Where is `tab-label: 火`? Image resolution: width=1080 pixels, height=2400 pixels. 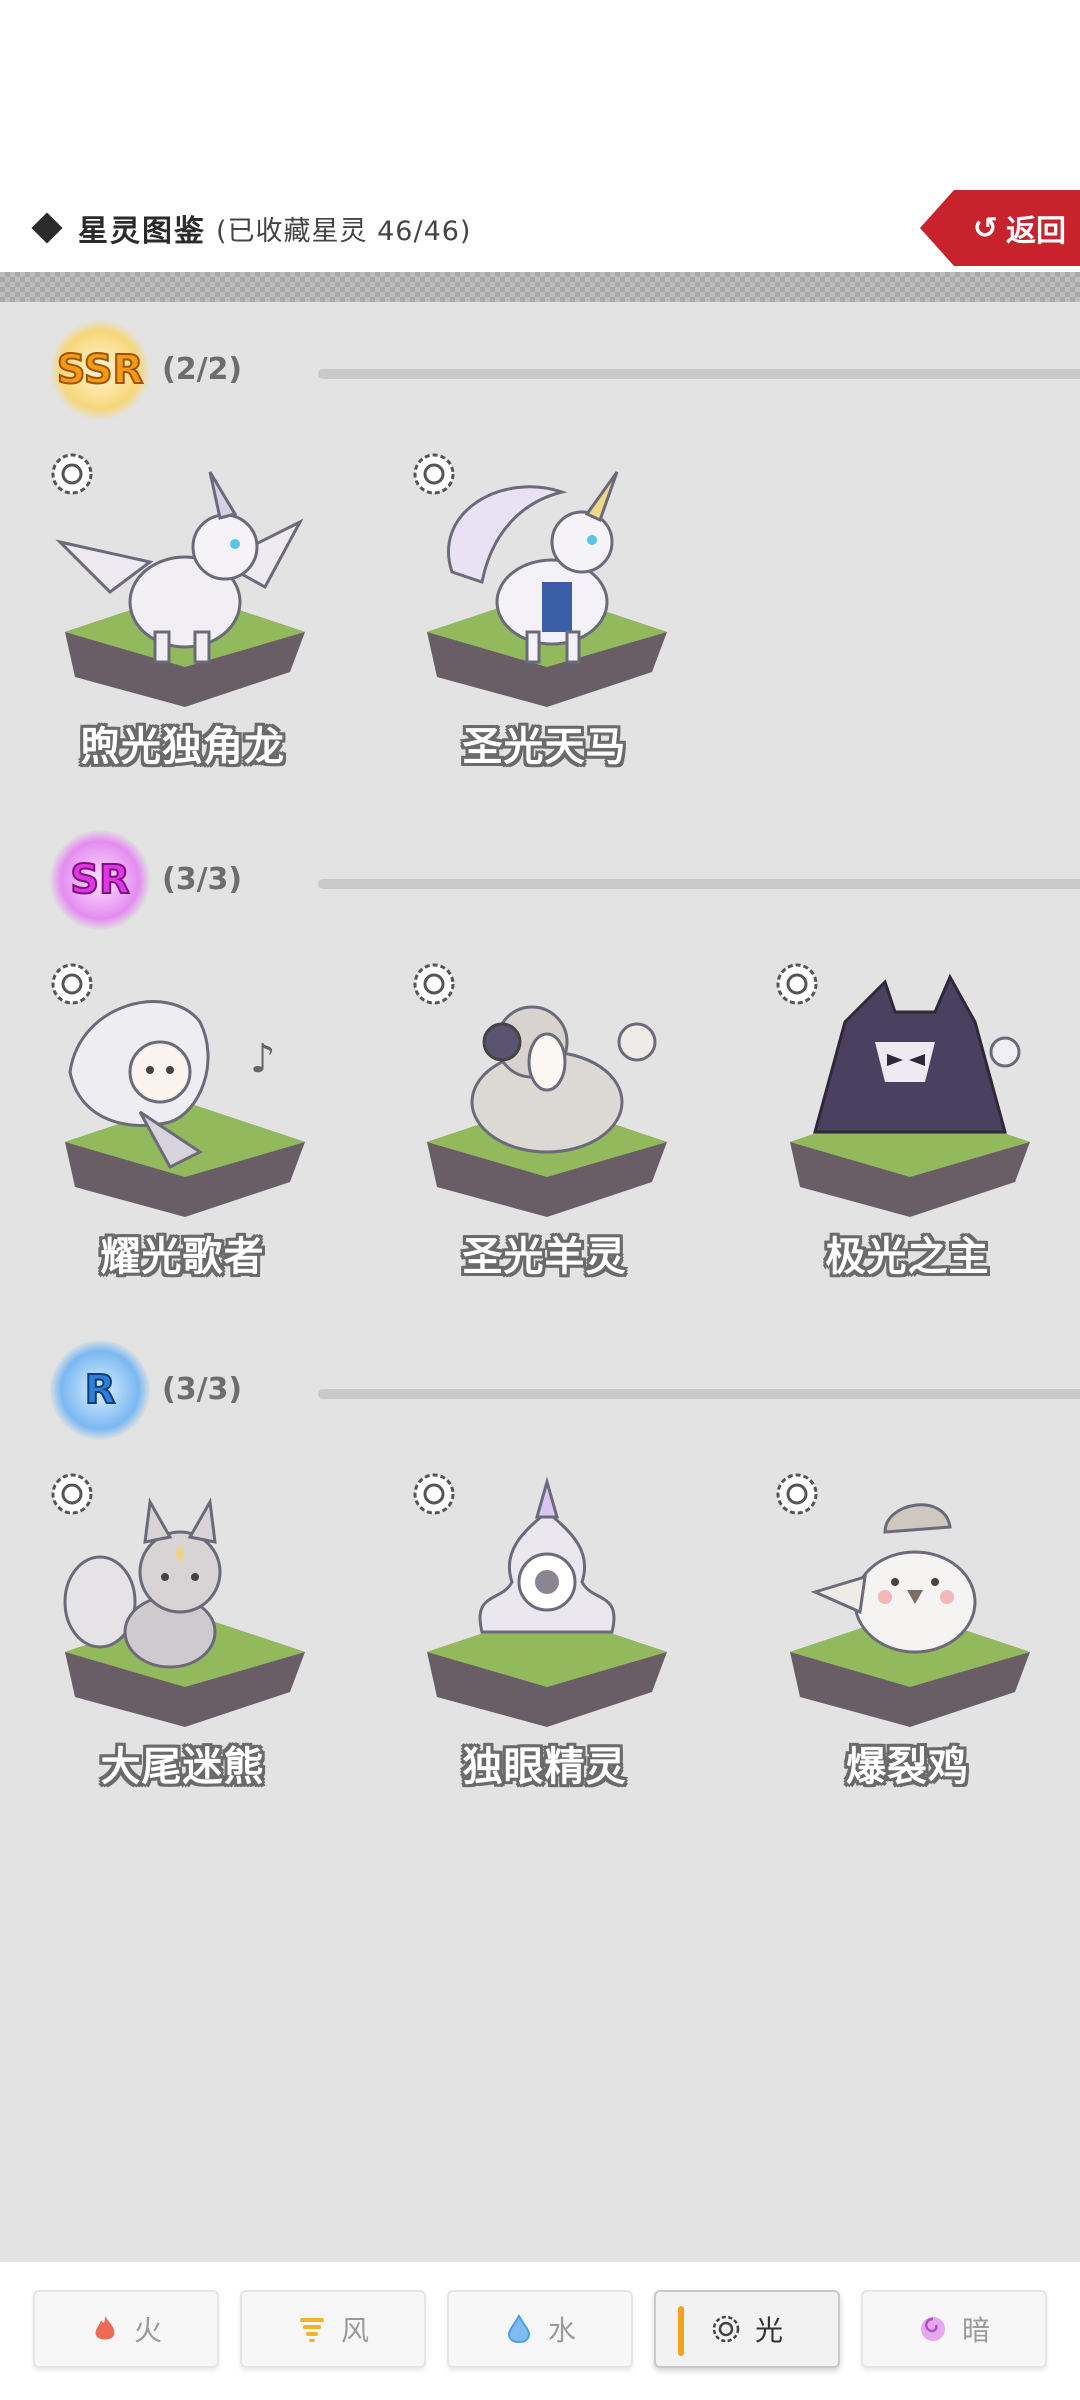 tab-label: 火 is located at coordinates (147, 2330).